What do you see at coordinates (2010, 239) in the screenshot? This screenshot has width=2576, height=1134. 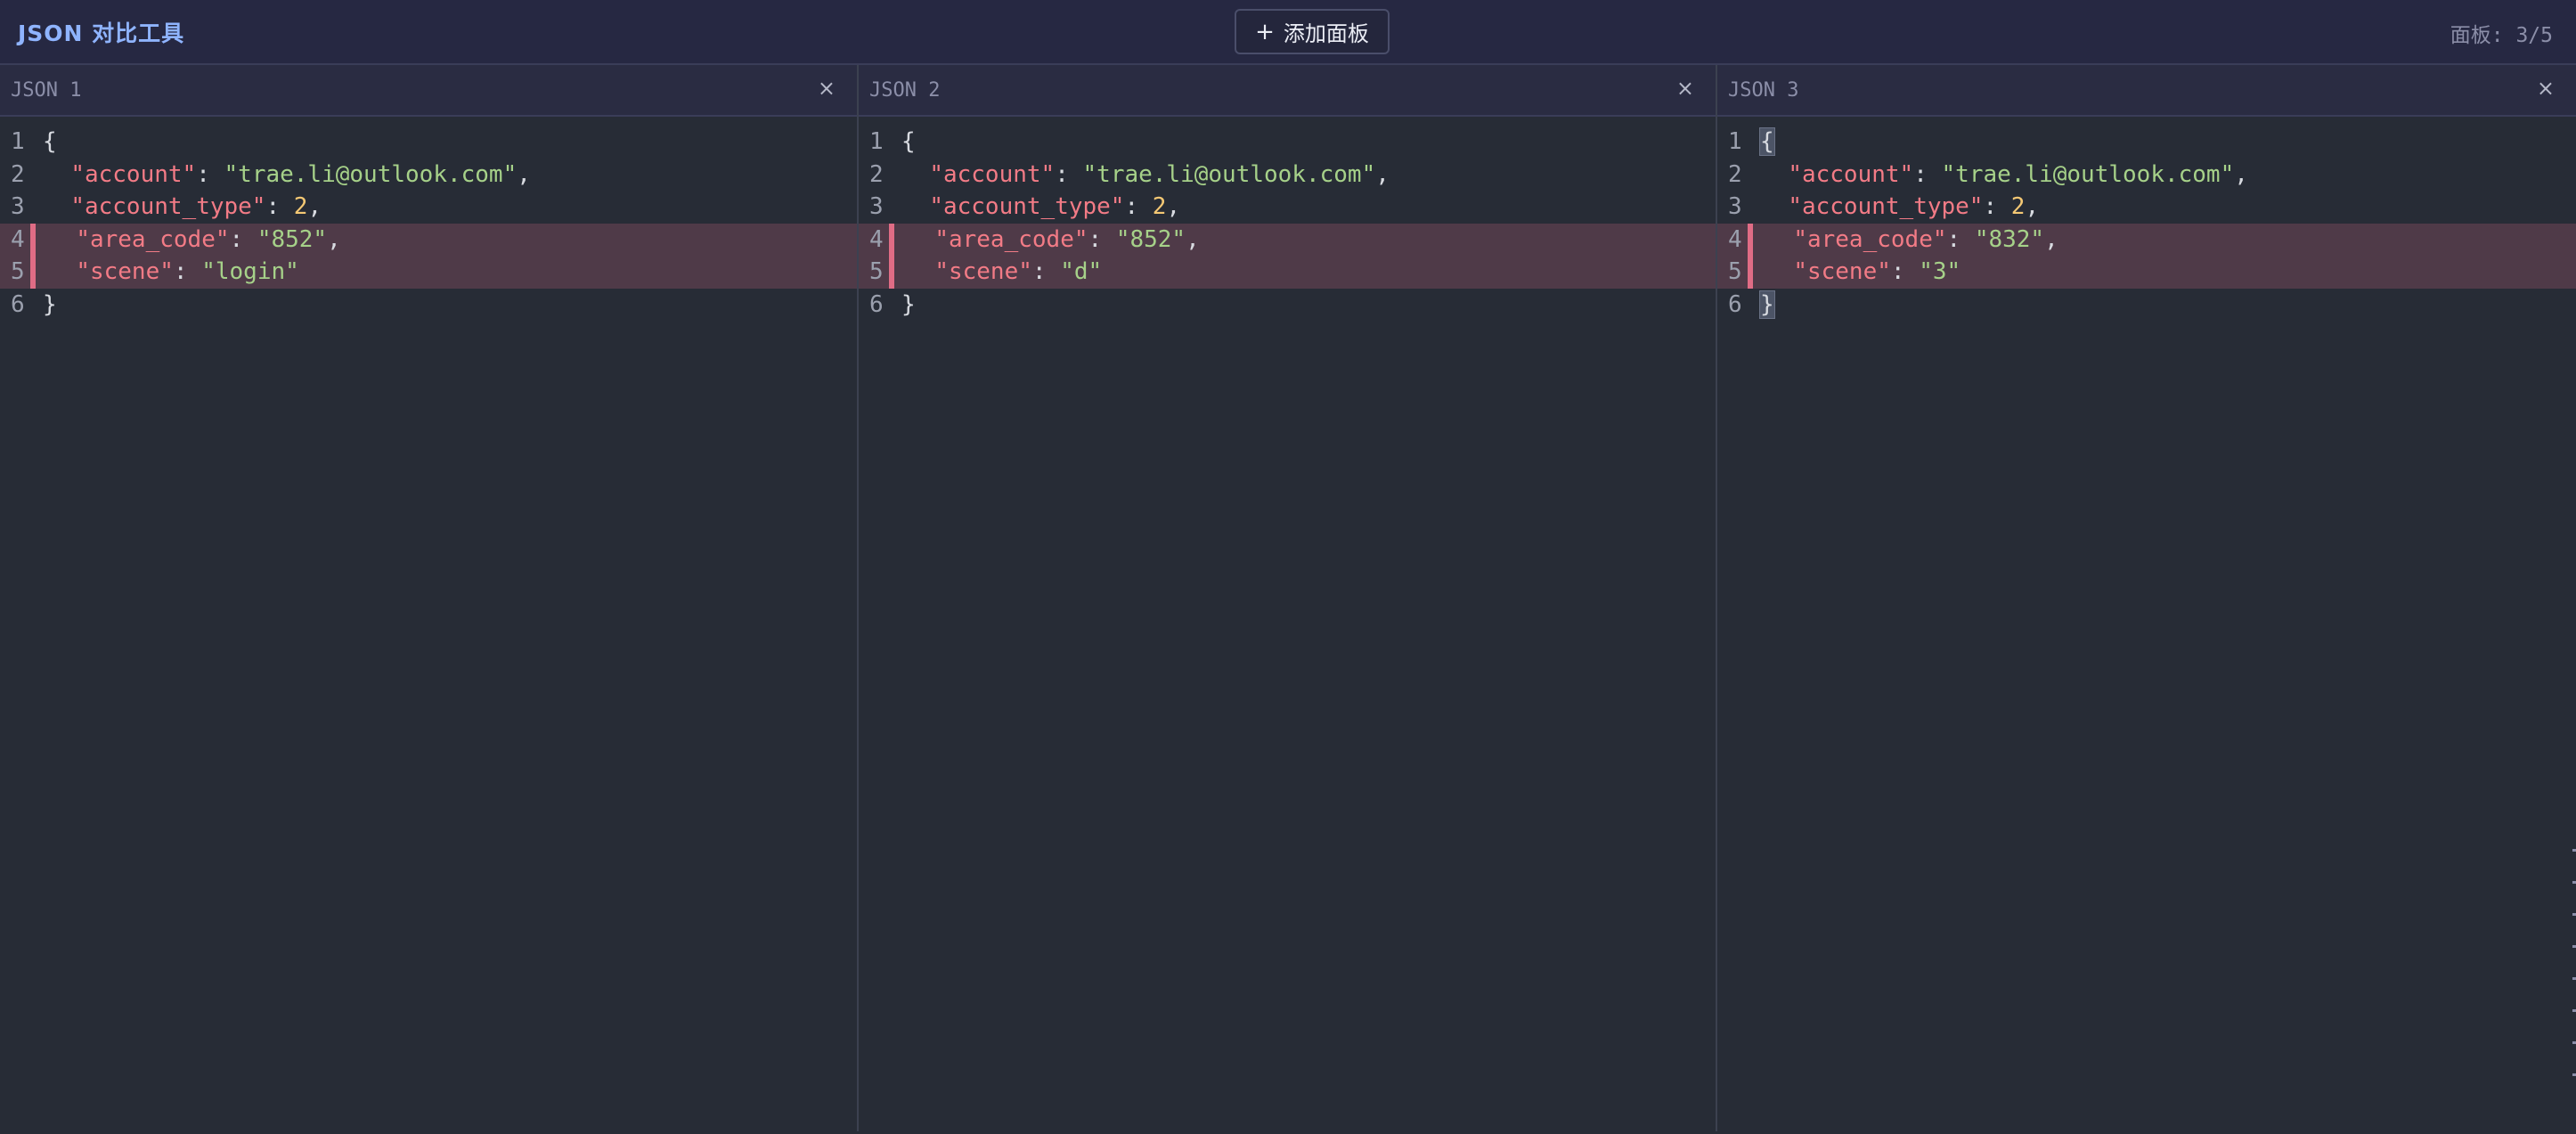 I see `json-string: "832"` at bounding box center [2010, 239].